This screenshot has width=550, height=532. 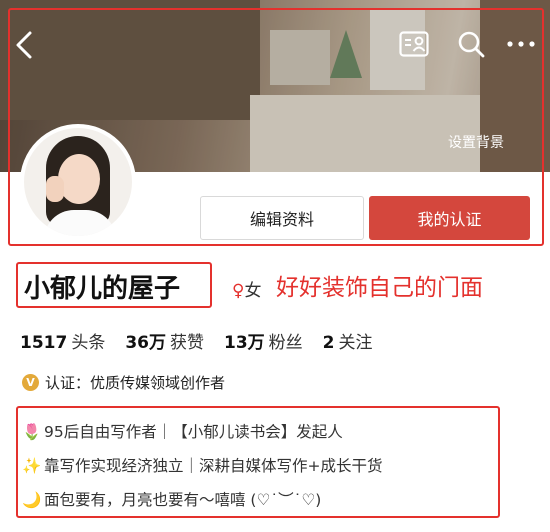 What do you see at coordinates (244, 343) in the screenshot?
I see `stat-followers-count: 13万` at bounding box center [244, 343].